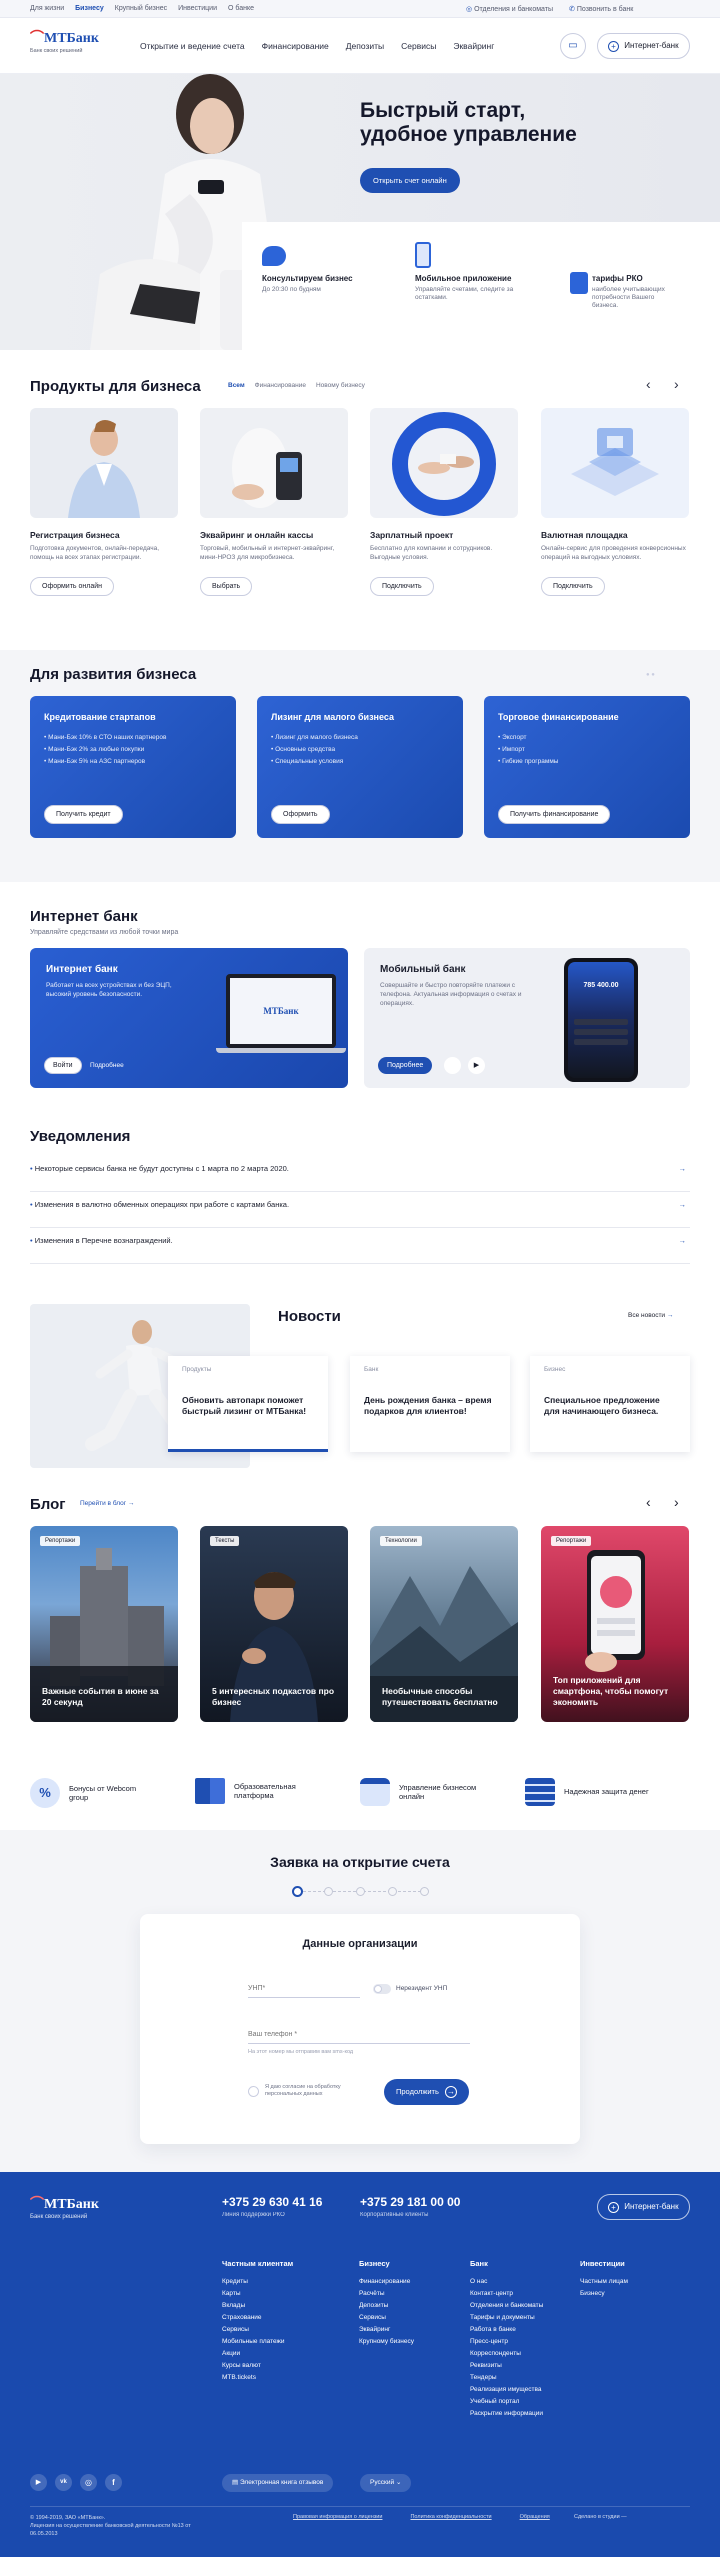 The width and height of the screenshot is (720, 2557). Describe the element at coordinates (535, 2517) in the screenshot. I see `legal-link: Обращения` at that location.